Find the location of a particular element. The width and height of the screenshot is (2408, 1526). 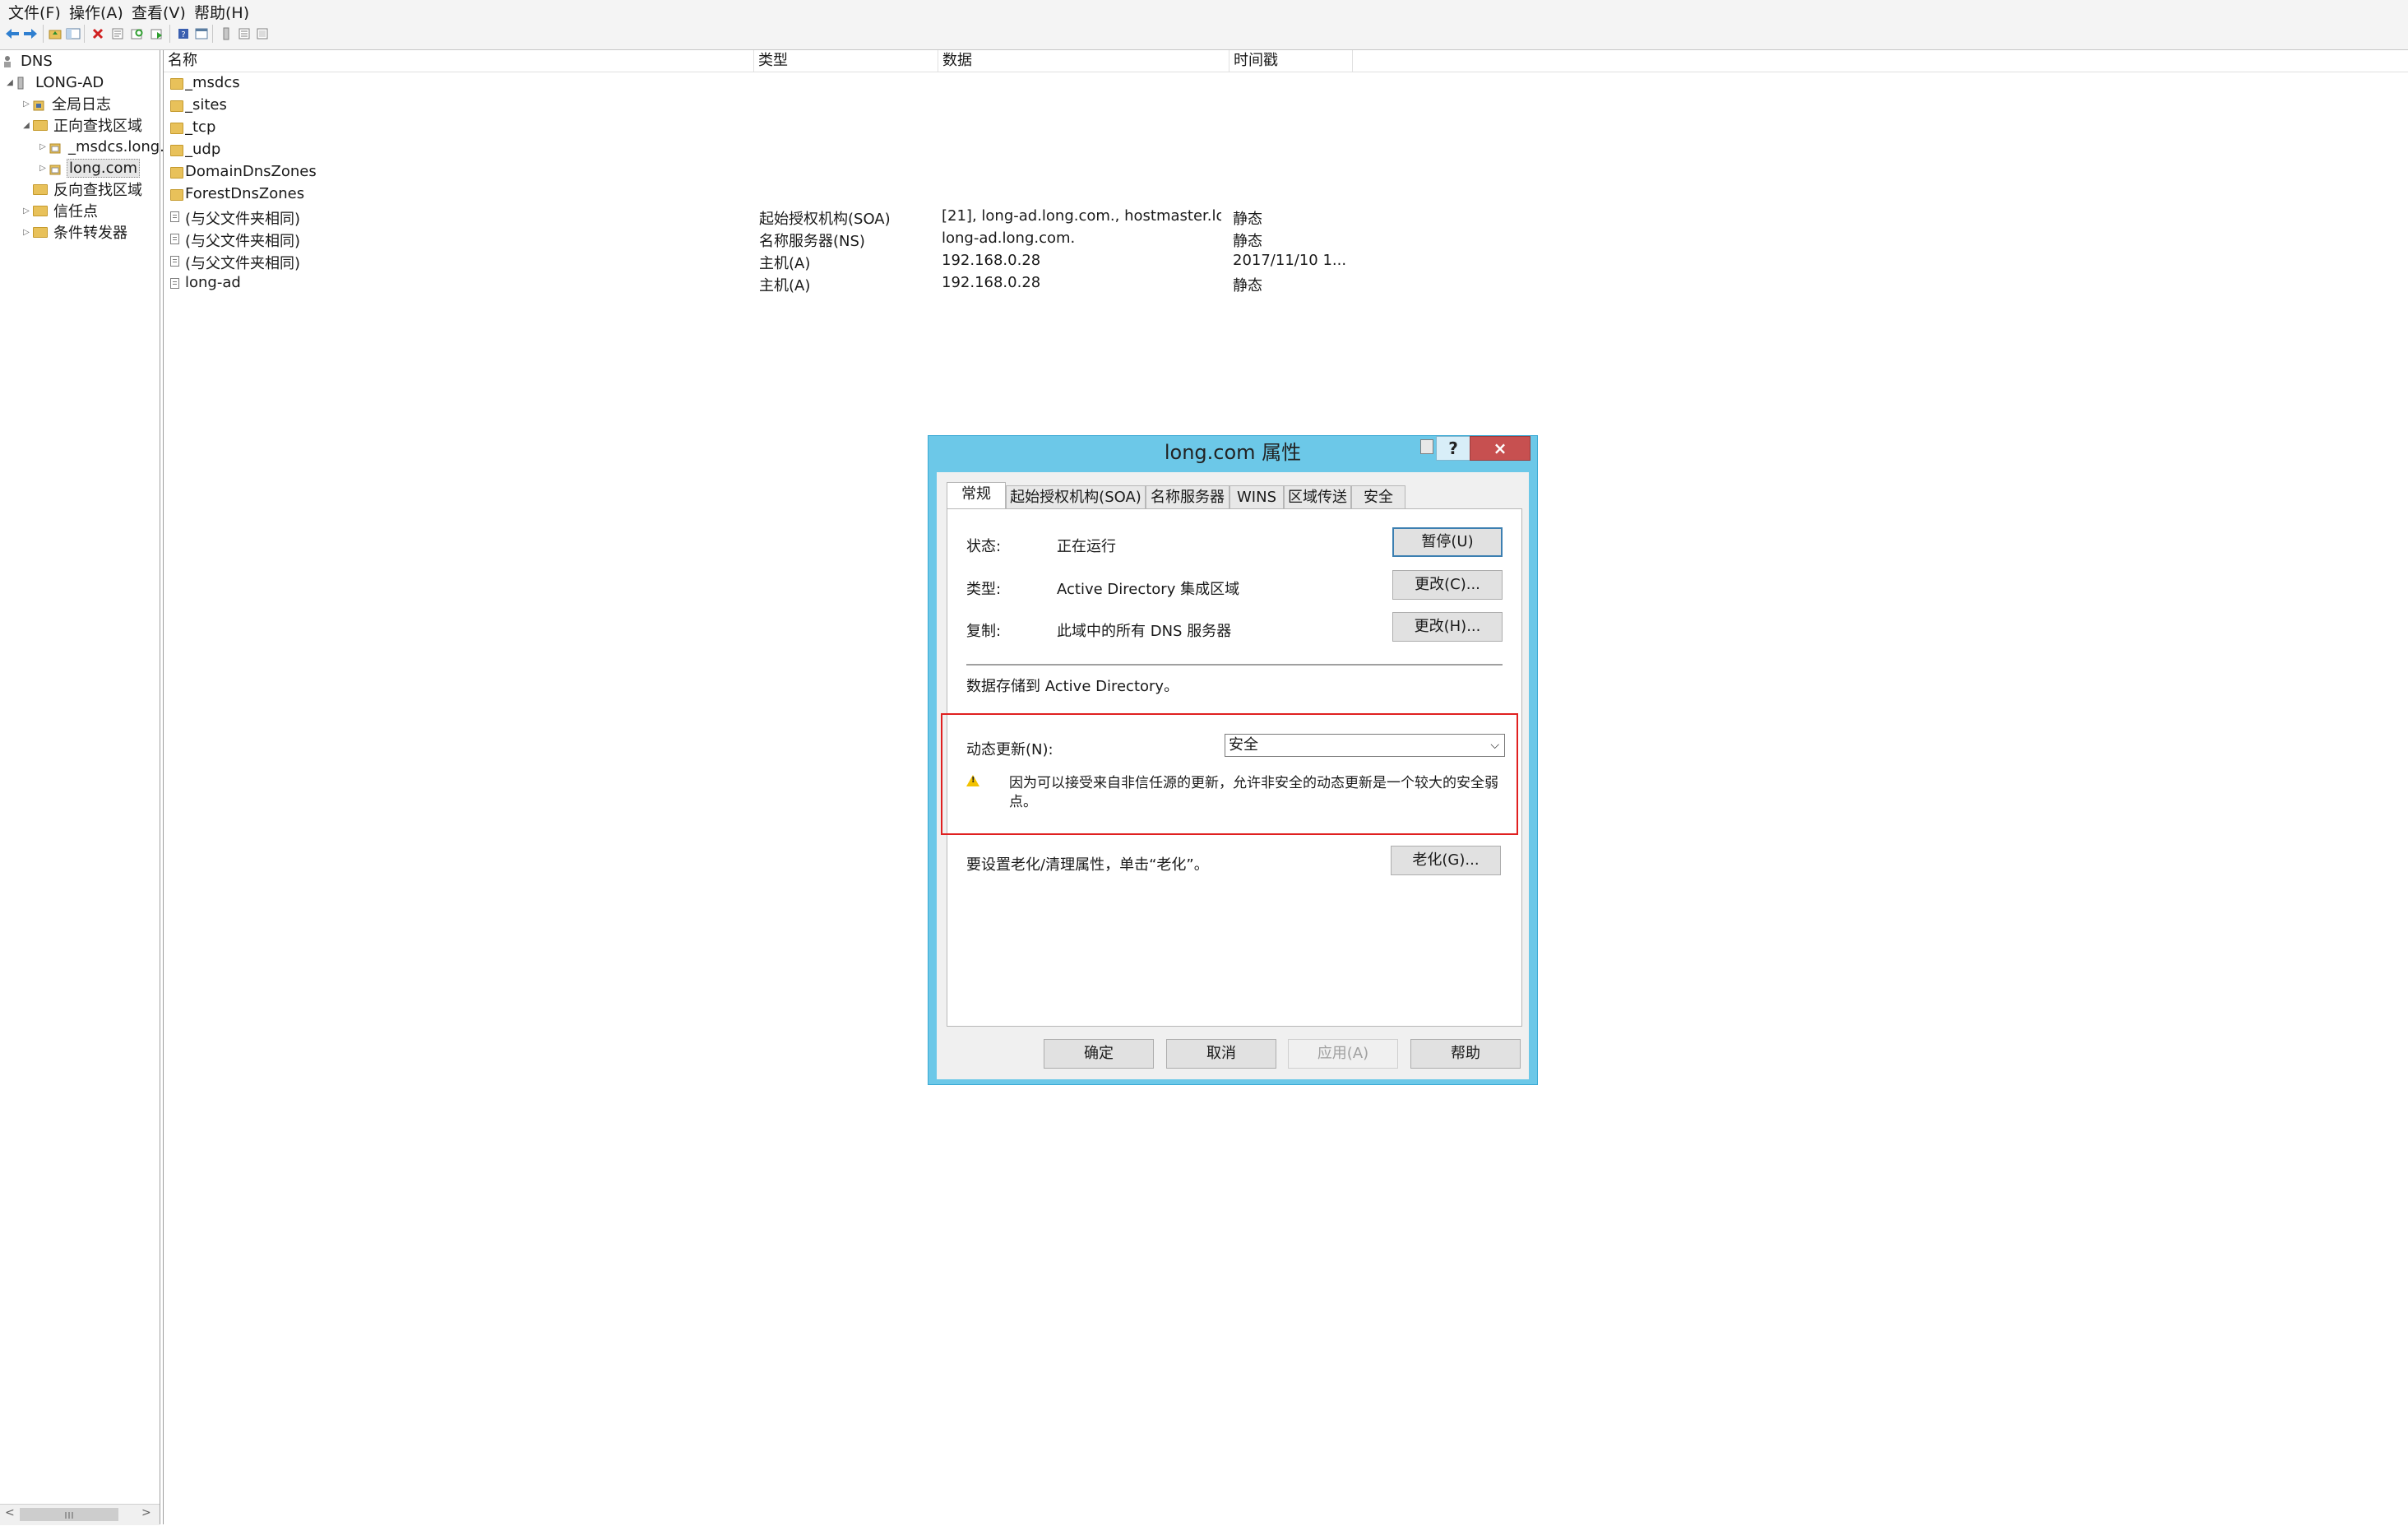

list-item: _tcp is located at coordinates (904, 128).